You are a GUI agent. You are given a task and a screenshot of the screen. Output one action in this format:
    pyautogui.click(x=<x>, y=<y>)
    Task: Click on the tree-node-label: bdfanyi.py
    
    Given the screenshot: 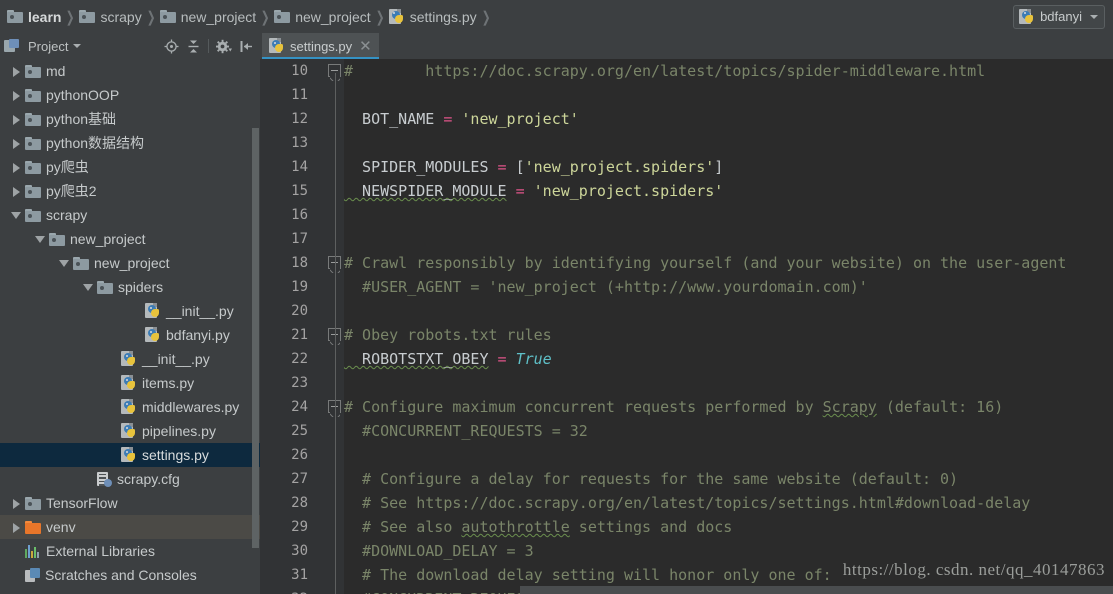 What is the action you would take?
    pyautogui.click(x=198, y=335)
    